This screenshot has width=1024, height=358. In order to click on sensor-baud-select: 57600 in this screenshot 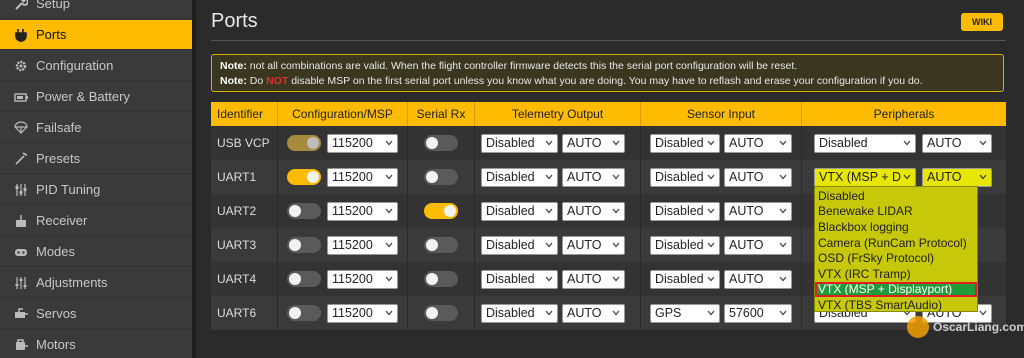, I will do `click(758, 313)`.